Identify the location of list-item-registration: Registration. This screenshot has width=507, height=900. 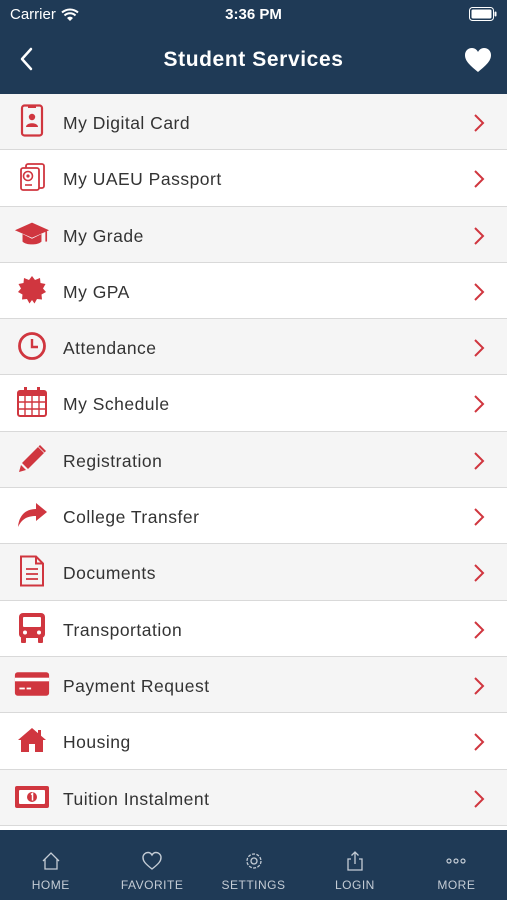
(253, 460).